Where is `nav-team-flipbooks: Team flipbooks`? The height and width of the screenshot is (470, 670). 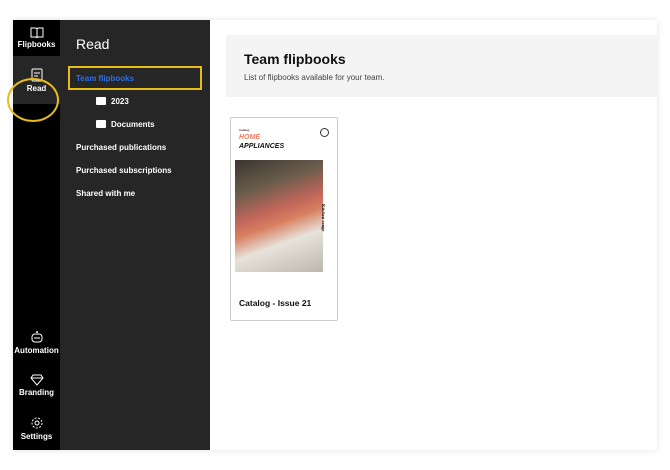
nav-team-flipbooks: Team flipbooks is located at coordinates (135, 78).